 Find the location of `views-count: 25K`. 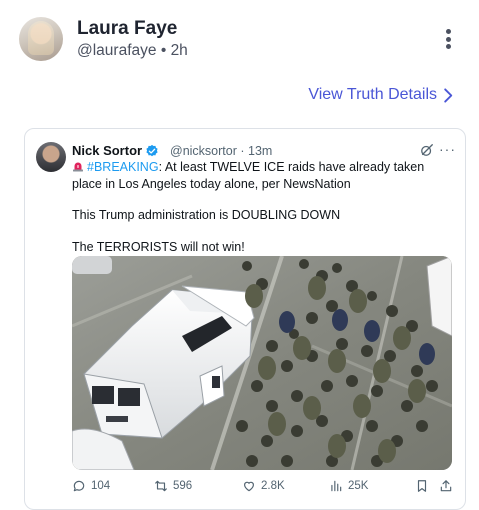

views-count: 25K is located at coordinates (358, 486).